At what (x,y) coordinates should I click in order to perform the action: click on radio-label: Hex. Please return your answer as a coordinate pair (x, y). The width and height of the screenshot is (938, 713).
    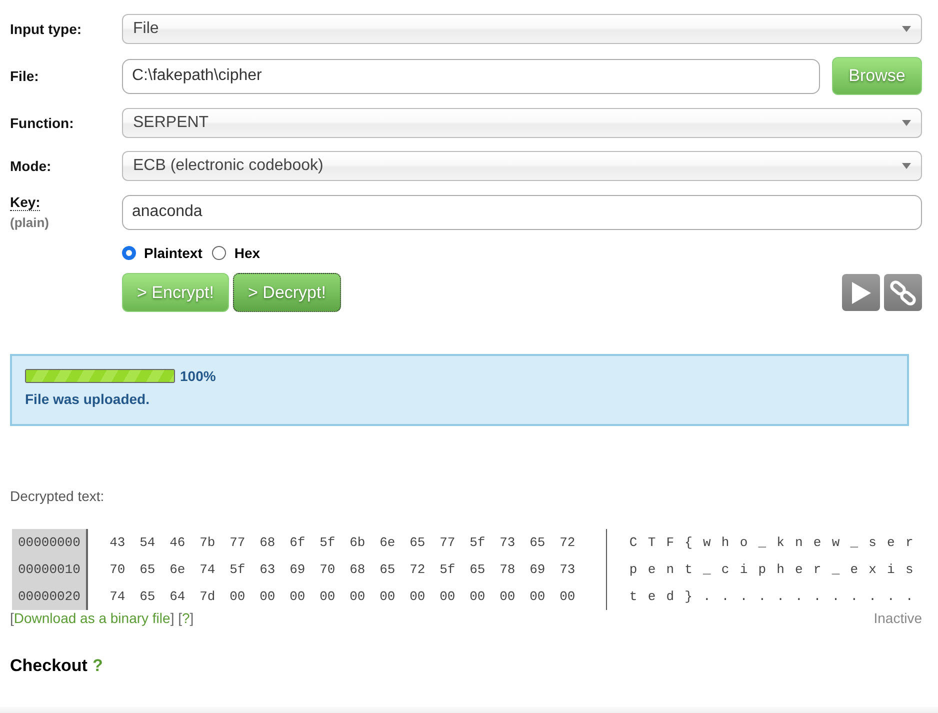
    Looking at the image, I should click on (247, 253).